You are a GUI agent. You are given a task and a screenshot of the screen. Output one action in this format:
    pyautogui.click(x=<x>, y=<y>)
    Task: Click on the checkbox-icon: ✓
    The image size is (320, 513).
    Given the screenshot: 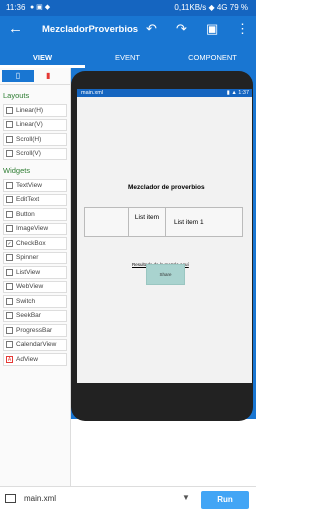 What is the action you would take?
    pyautogui.click(x=9, y=243)
    